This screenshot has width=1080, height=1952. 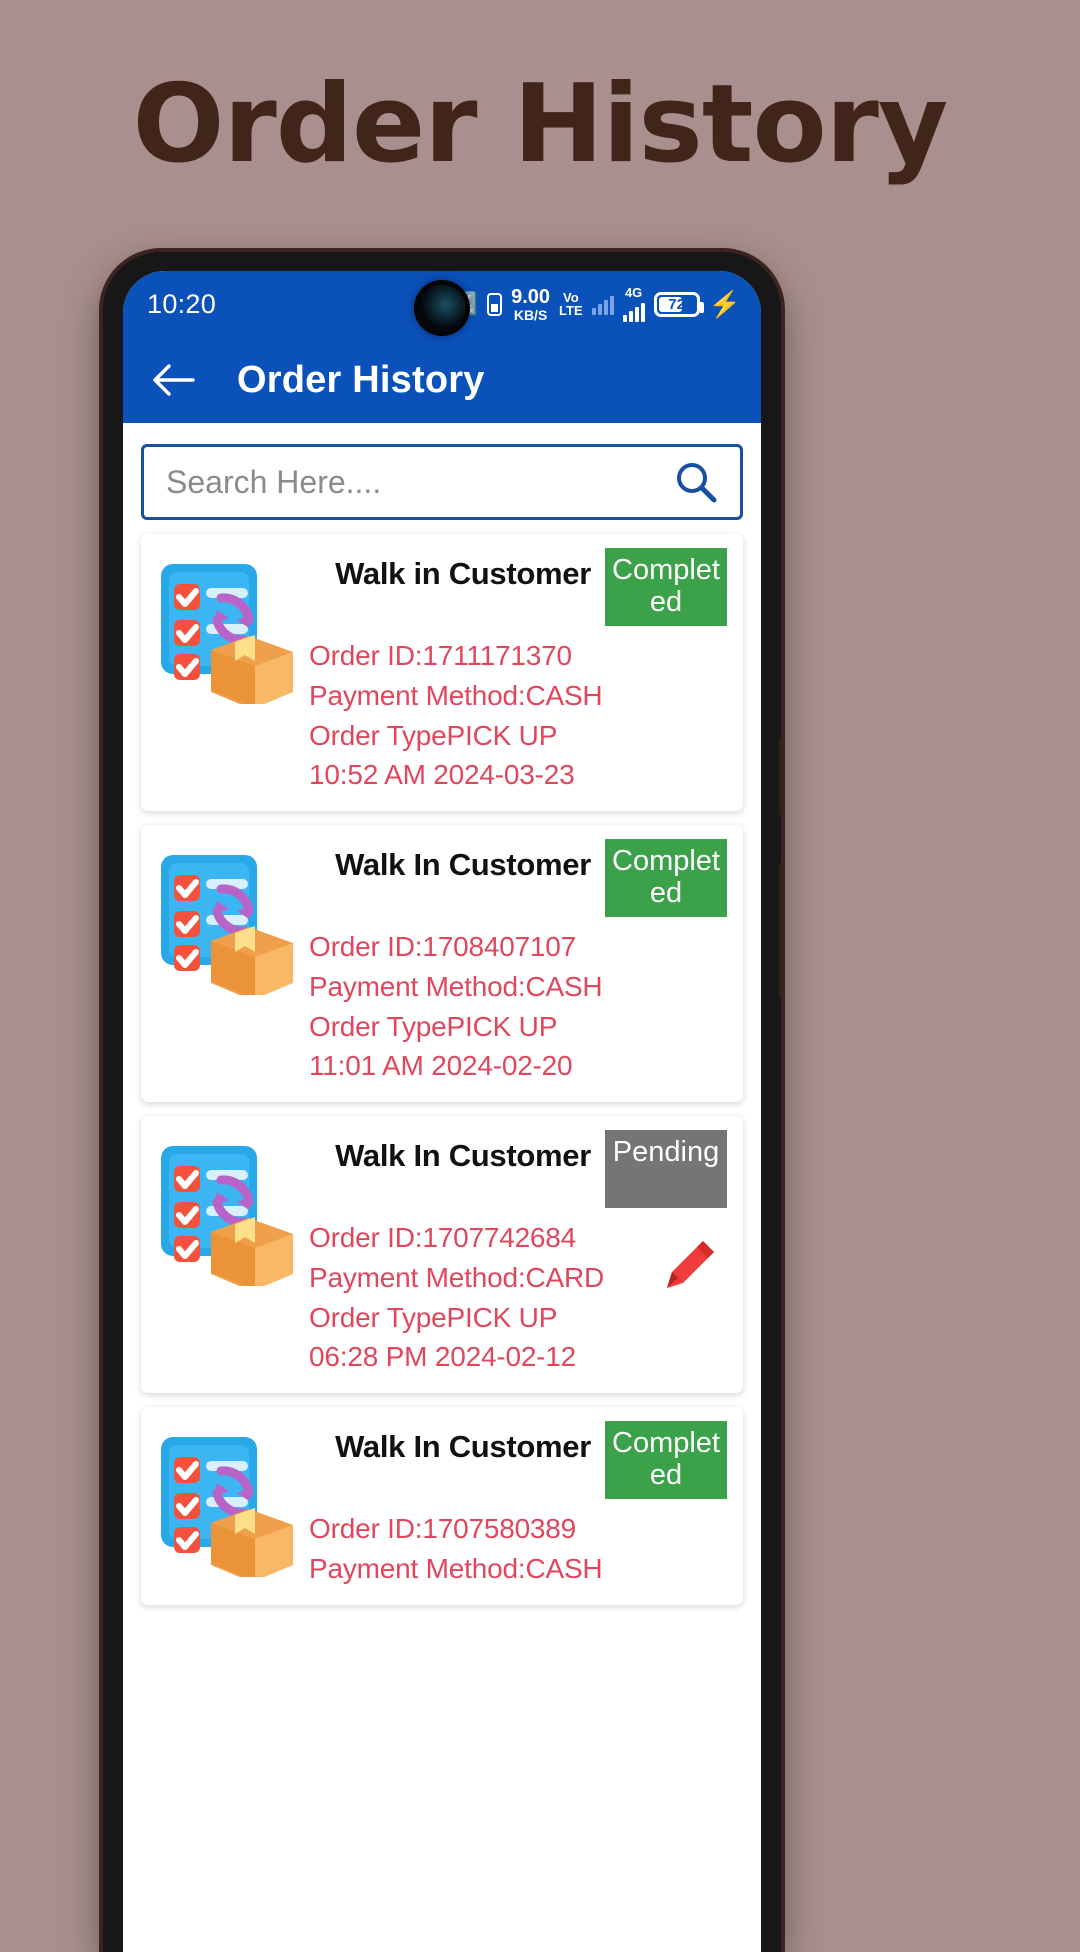 I want to click on order-header: Walk in Customer Completed, so click(x=518, y=587).